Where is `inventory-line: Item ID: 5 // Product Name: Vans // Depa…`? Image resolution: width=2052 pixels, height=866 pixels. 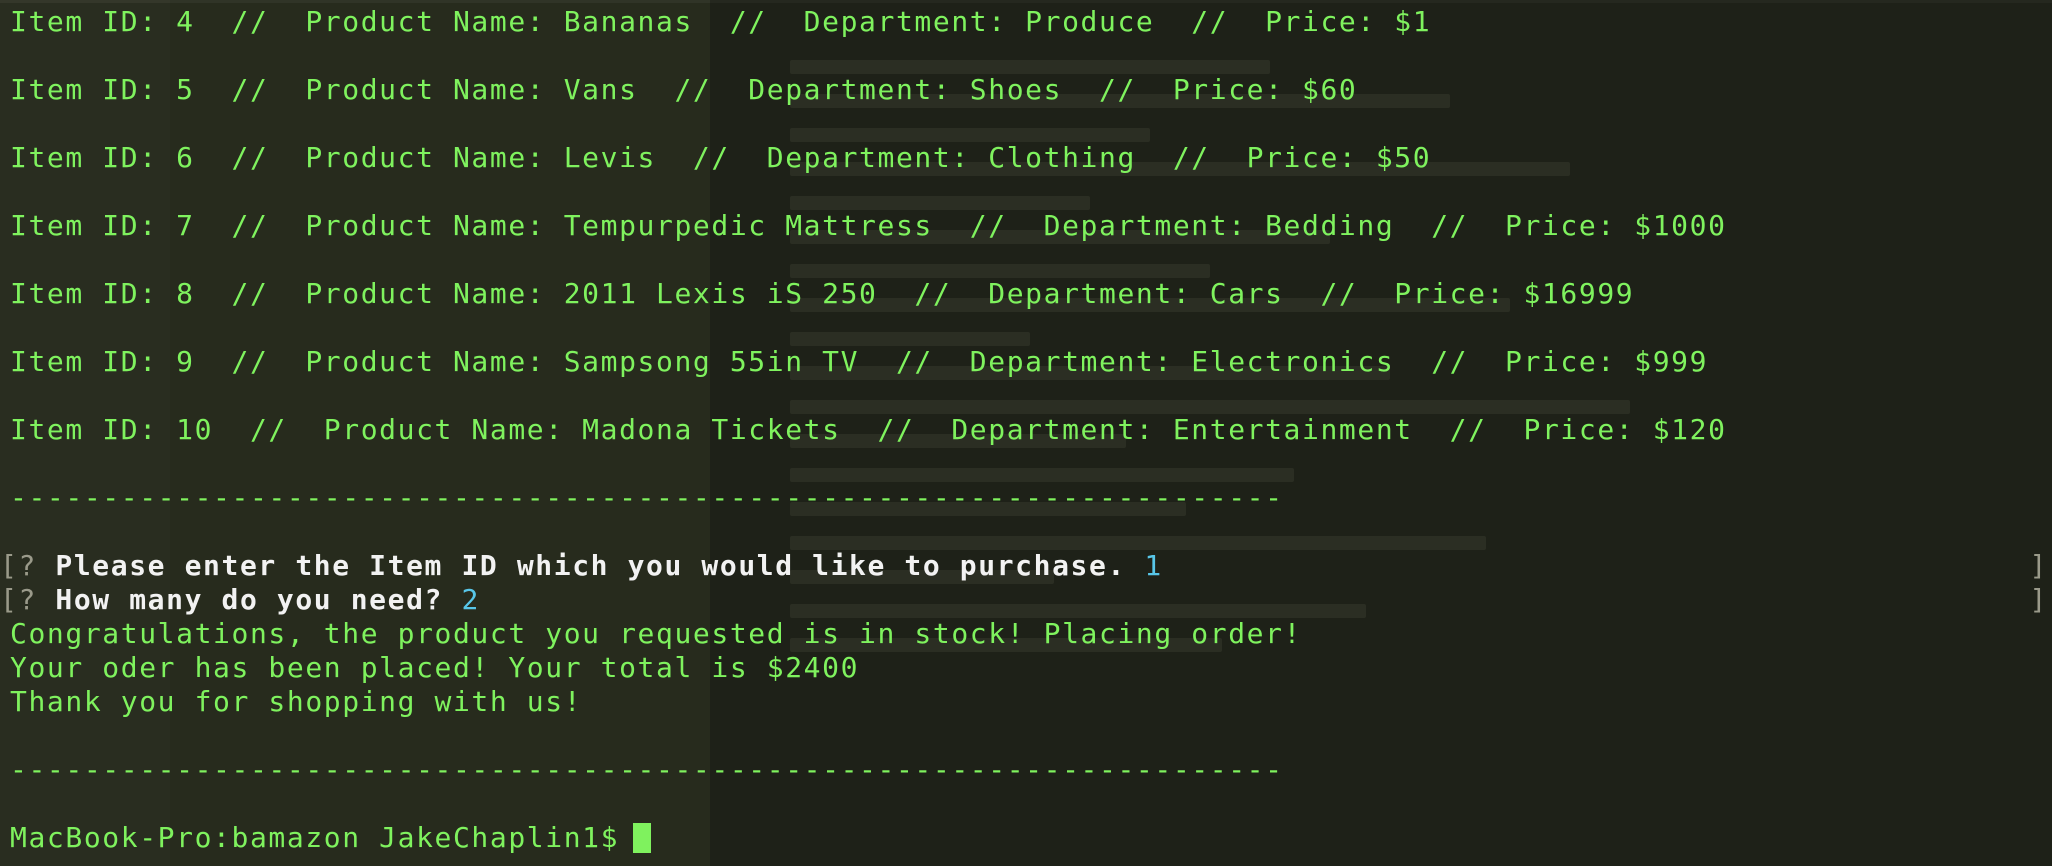 inventory-line: Item ID: 5 // Product Name: Vans // Depa… is located at coordinates (684, 89).